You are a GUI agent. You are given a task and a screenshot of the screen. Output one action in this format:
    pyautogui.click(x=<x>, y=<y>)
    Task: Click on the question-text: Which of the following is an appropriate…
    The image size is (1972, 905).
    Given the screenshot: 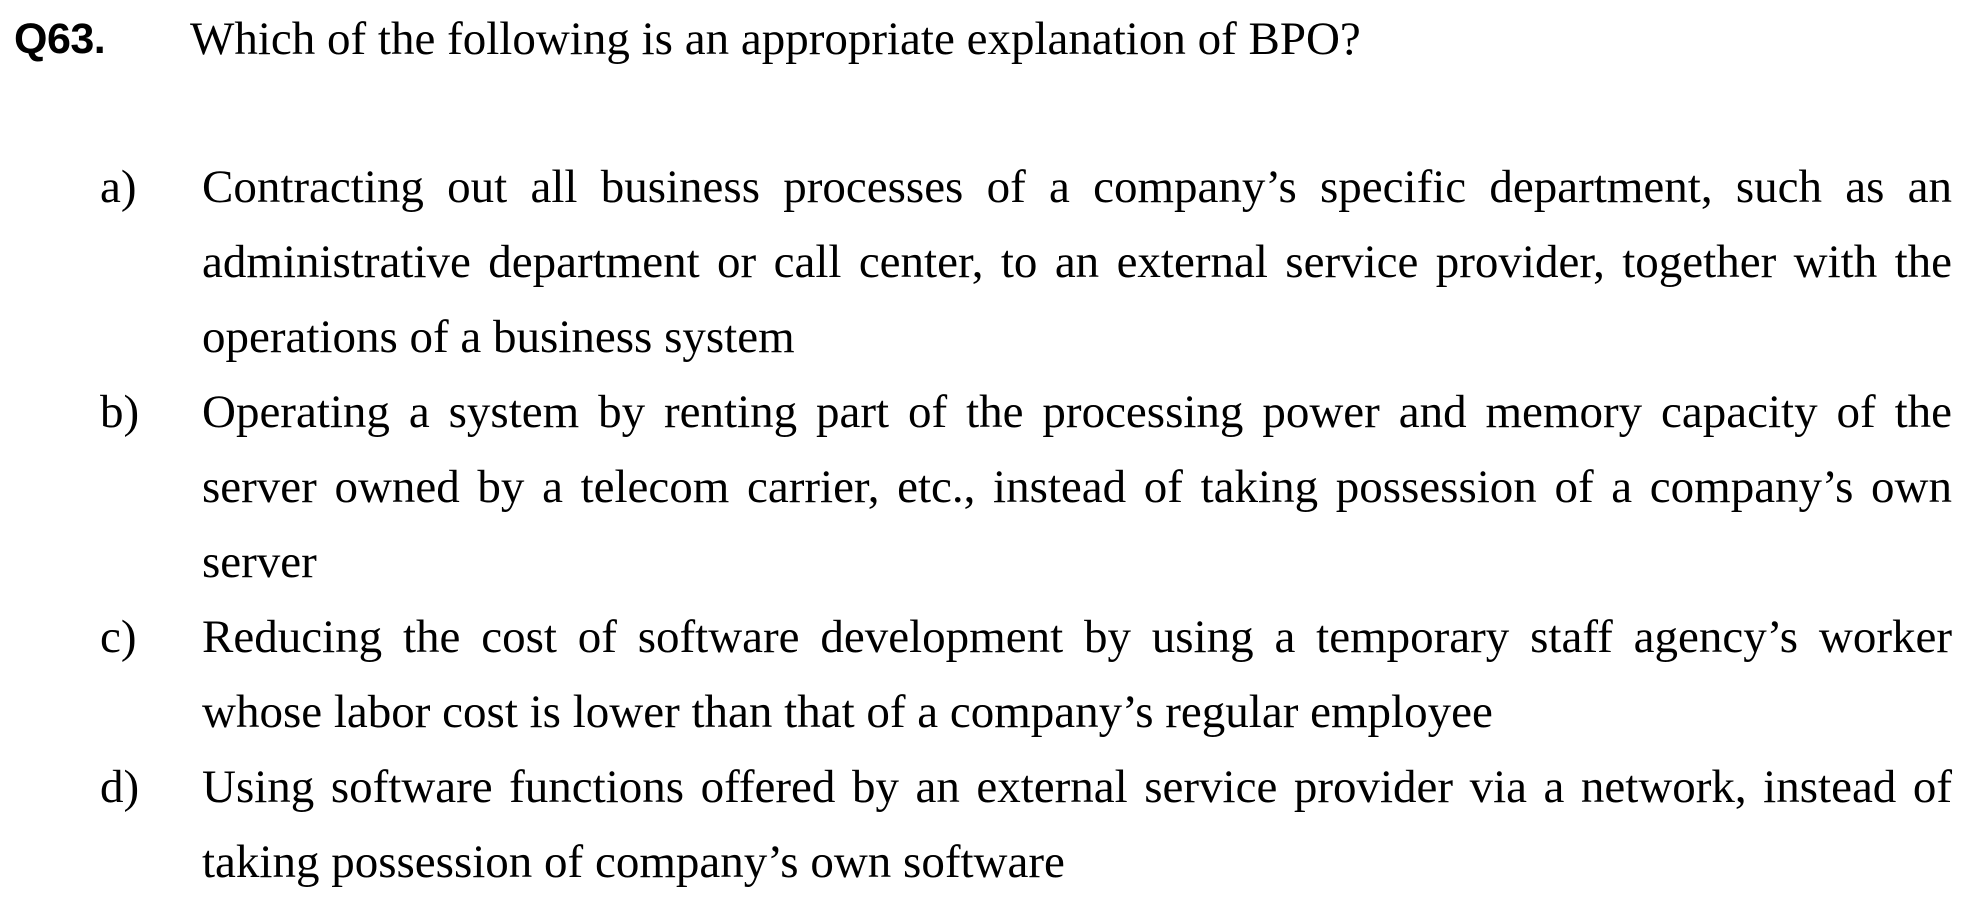 What is the action you would take?
    pyautogui.click(x=775, y=39)
    